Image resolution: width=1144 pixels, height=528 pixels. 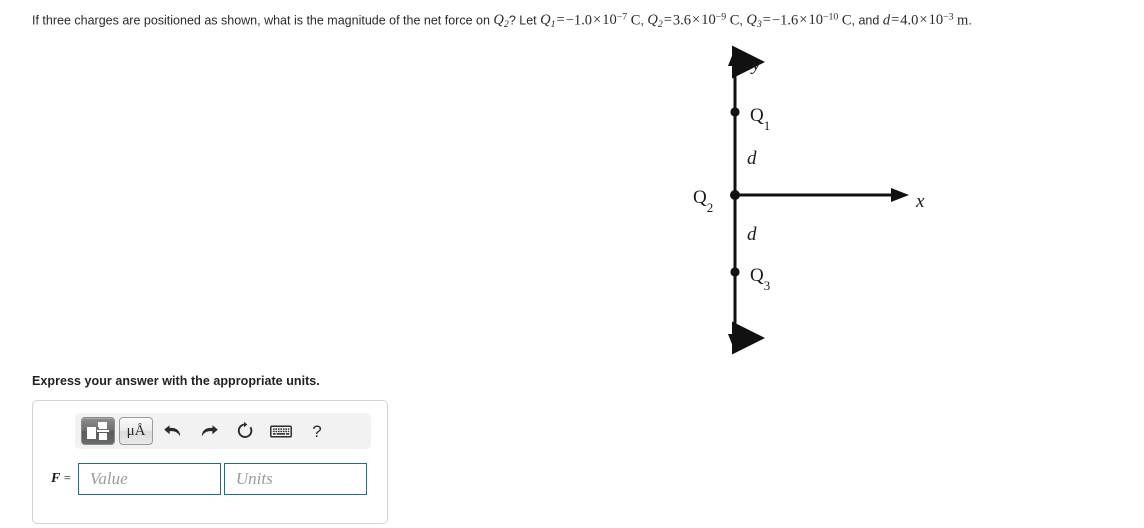 I want to click on charge-label-q1: Q1, so click(x=760, y=119).